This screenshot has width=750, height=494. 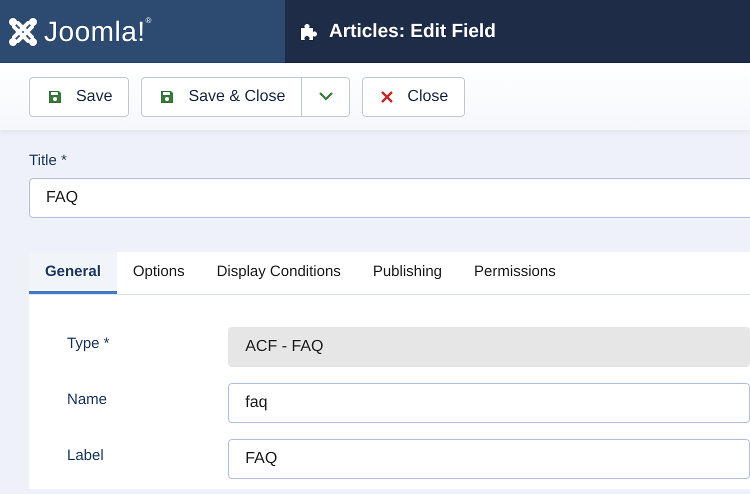 What do you see at coordinates (414, 96) in the screenshot?
I see `close-button: Close` at bounding box center [414, 96].